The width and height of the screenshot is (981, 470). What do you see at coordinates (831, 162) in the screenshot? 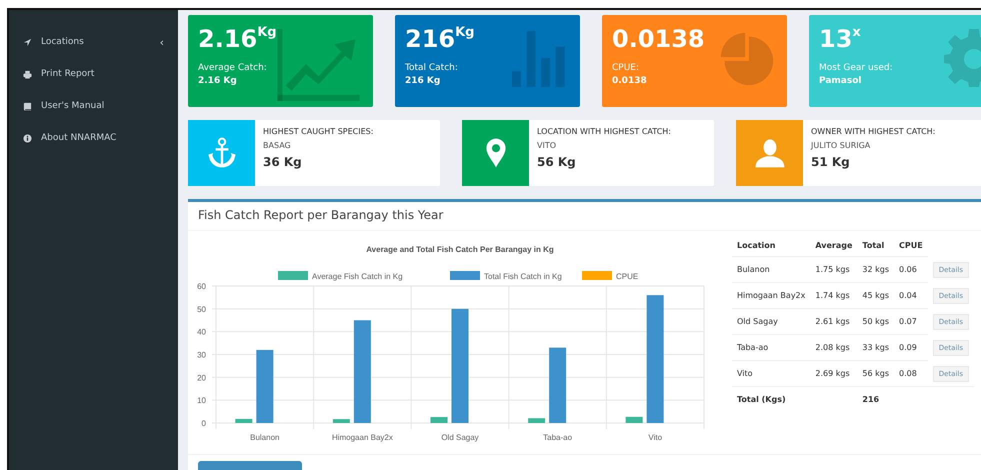
I see `info-value: 51 Kg` at bounding box center [831, 162].